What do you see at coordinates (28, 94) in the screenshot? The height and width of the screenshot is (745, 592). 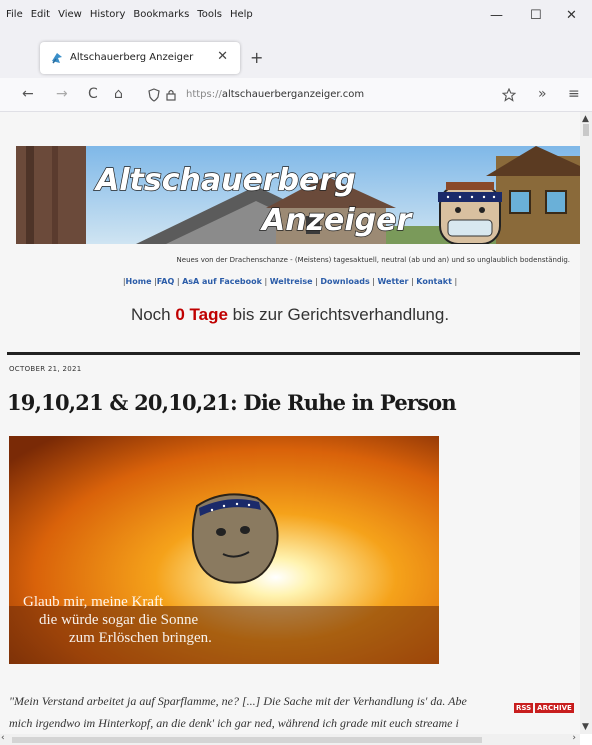 I see `back-button: ←` at bounding box center [28, 94].